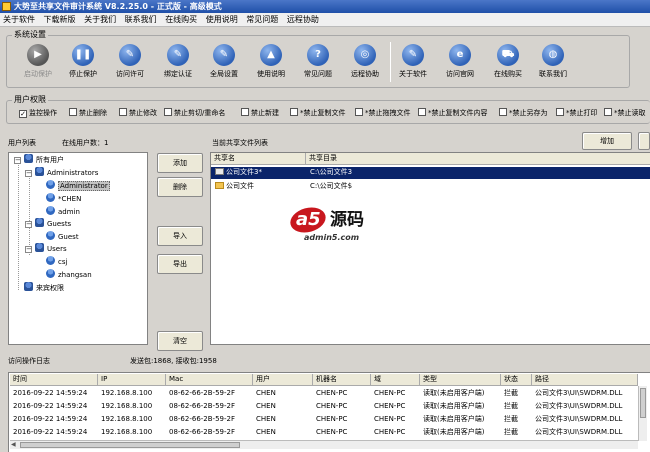  Describe the element at coordinates (180, 236) in the screenshot. I see `import-button: 导入` at that location.